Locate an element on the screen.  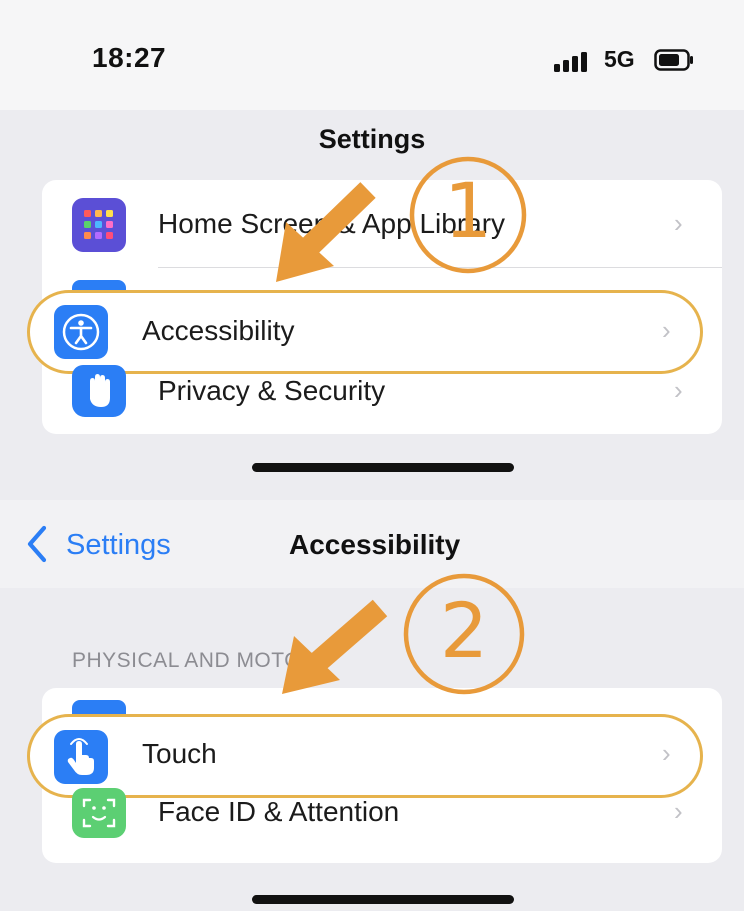
face-id-icon is located at coordinates (99, 813).